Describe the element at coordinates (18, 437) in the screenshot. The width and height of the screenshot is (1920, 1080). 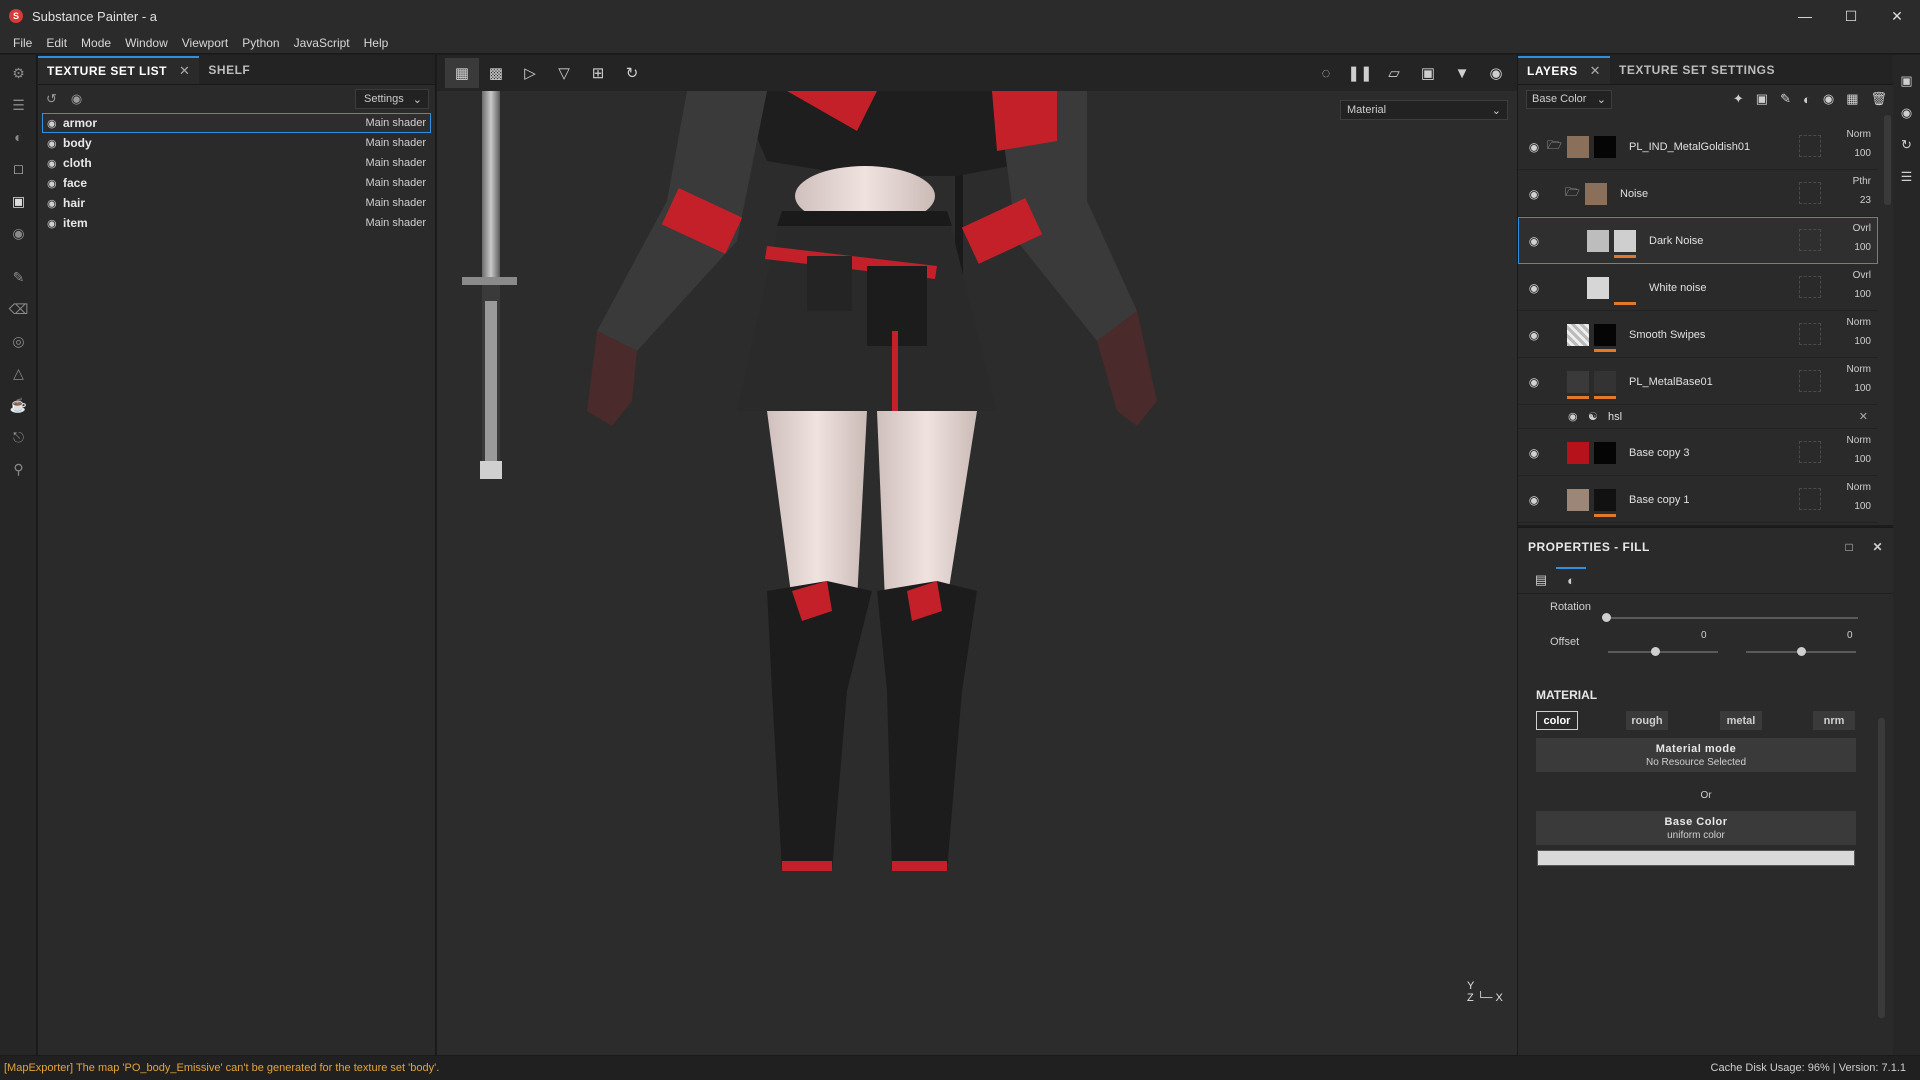
I see `clone-stamp-icon: ⎋` at that location.